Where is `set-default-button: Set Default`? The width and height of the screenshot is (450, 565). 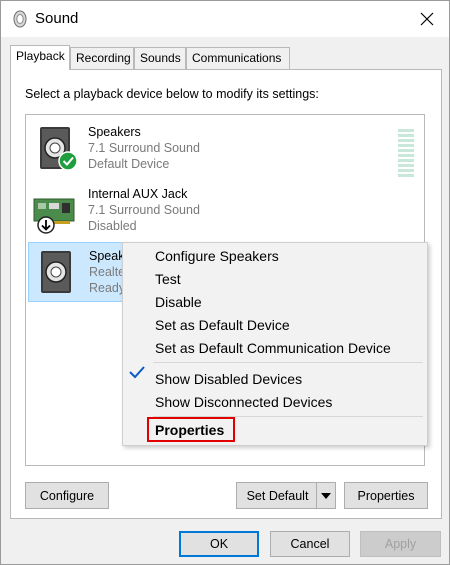 set-default-button: Set Default is located at coordinates (277, 495).